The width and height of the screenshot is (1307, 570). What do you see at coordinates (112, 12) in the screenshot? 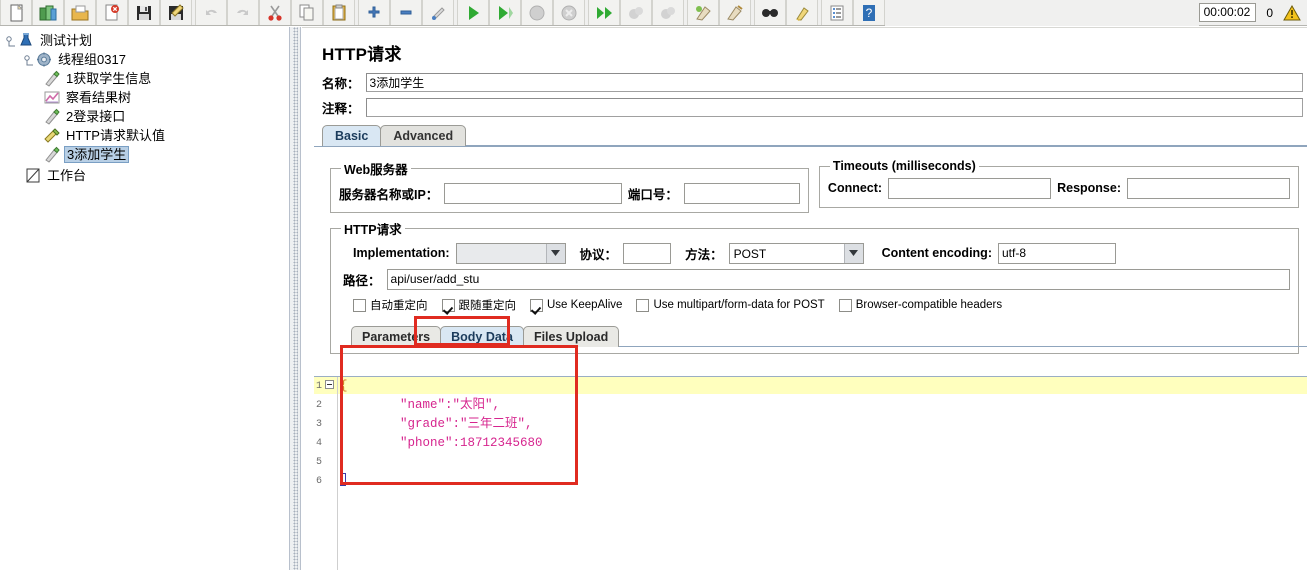
I see `close-icon` at bounding box center [112, 12].